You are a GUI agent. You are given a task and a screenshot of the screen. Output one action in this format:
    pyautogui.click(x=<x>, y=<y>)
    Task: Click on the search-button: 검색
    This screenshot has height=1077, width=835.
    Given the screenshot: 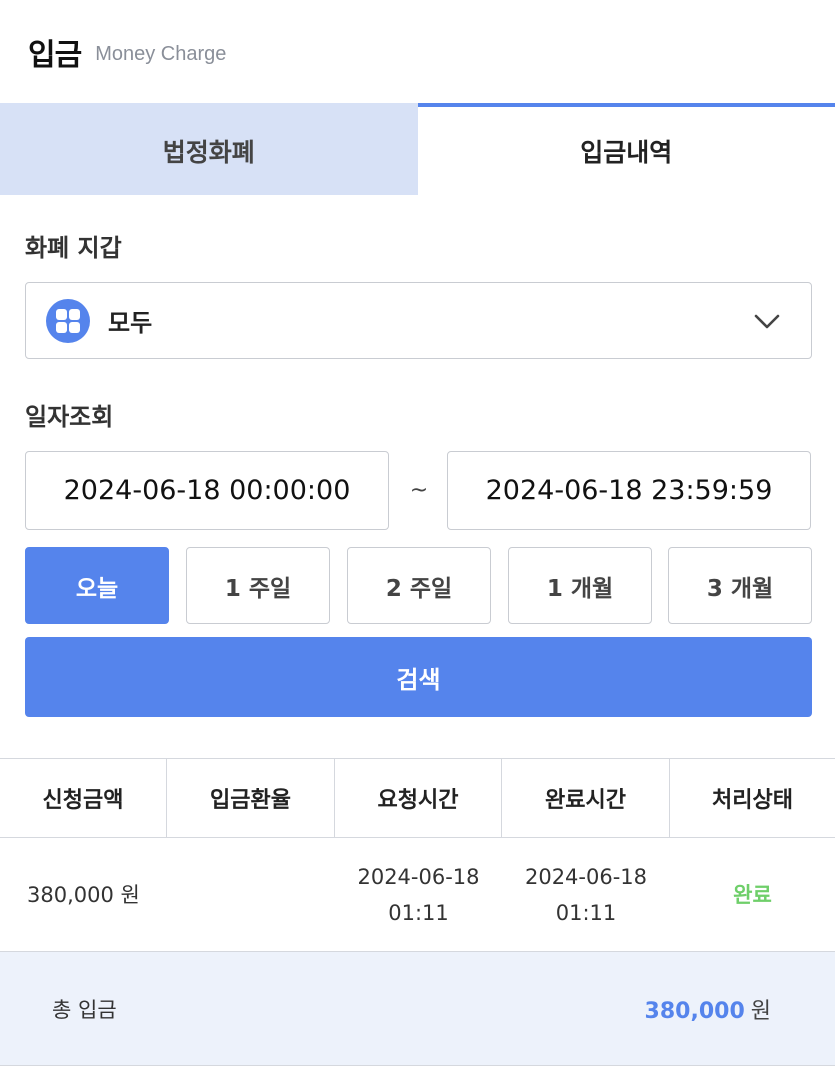 What is the action you would take?
    pyautogui.click(x=418, y=677)
    